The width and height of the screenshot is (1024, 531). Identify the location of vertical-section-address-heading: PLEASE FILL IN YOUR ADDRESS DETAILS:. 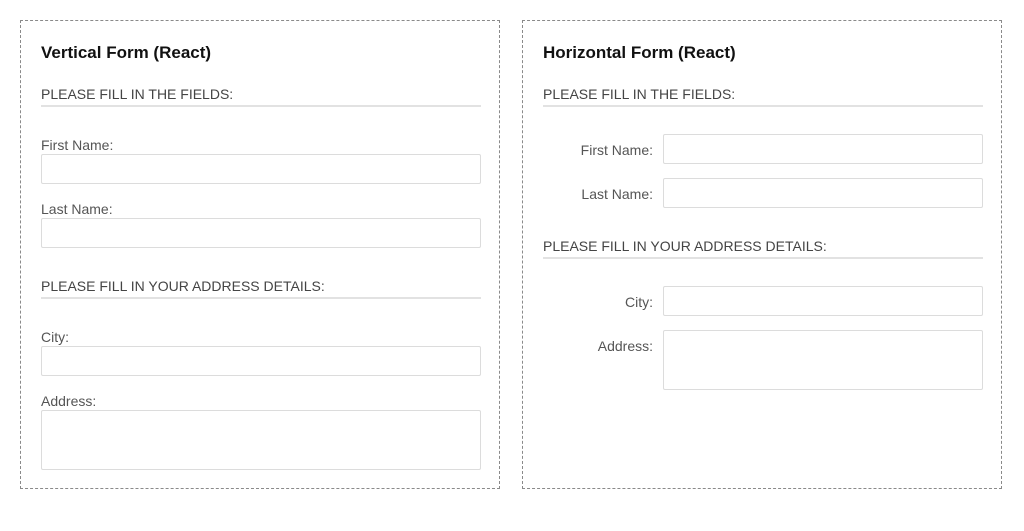
(261, 288).